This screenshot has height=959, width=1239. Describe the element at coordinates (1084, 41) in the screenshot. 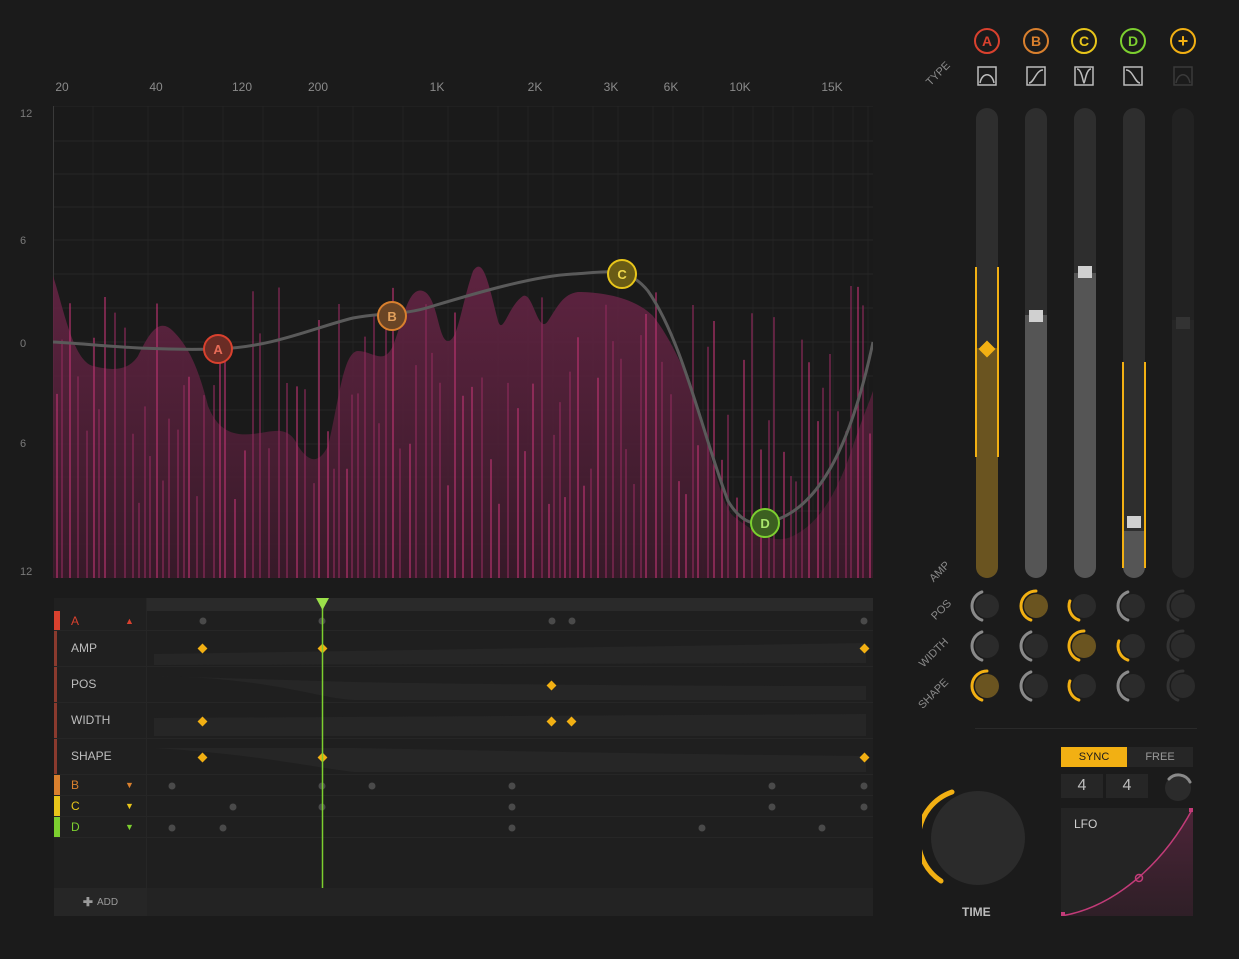

I see `band-header-c: C` at that location.